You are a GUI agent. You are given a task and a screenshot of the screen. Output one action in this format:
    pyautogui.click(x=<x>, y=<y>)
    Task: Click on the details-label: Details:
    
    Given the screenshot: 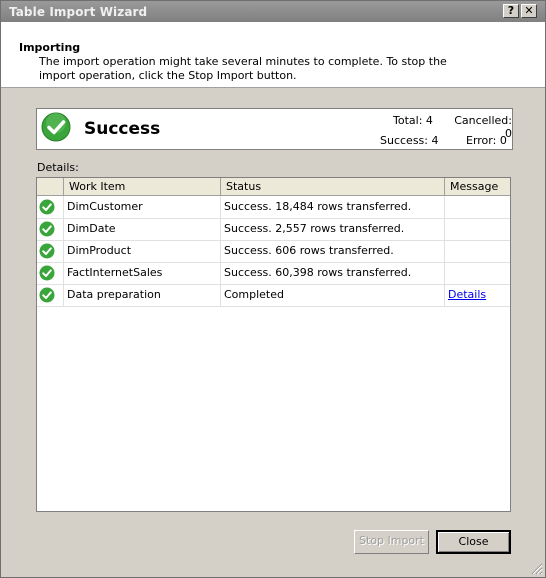 What is the action you would take?
    pyautogui.click(x=58, y=167)
    